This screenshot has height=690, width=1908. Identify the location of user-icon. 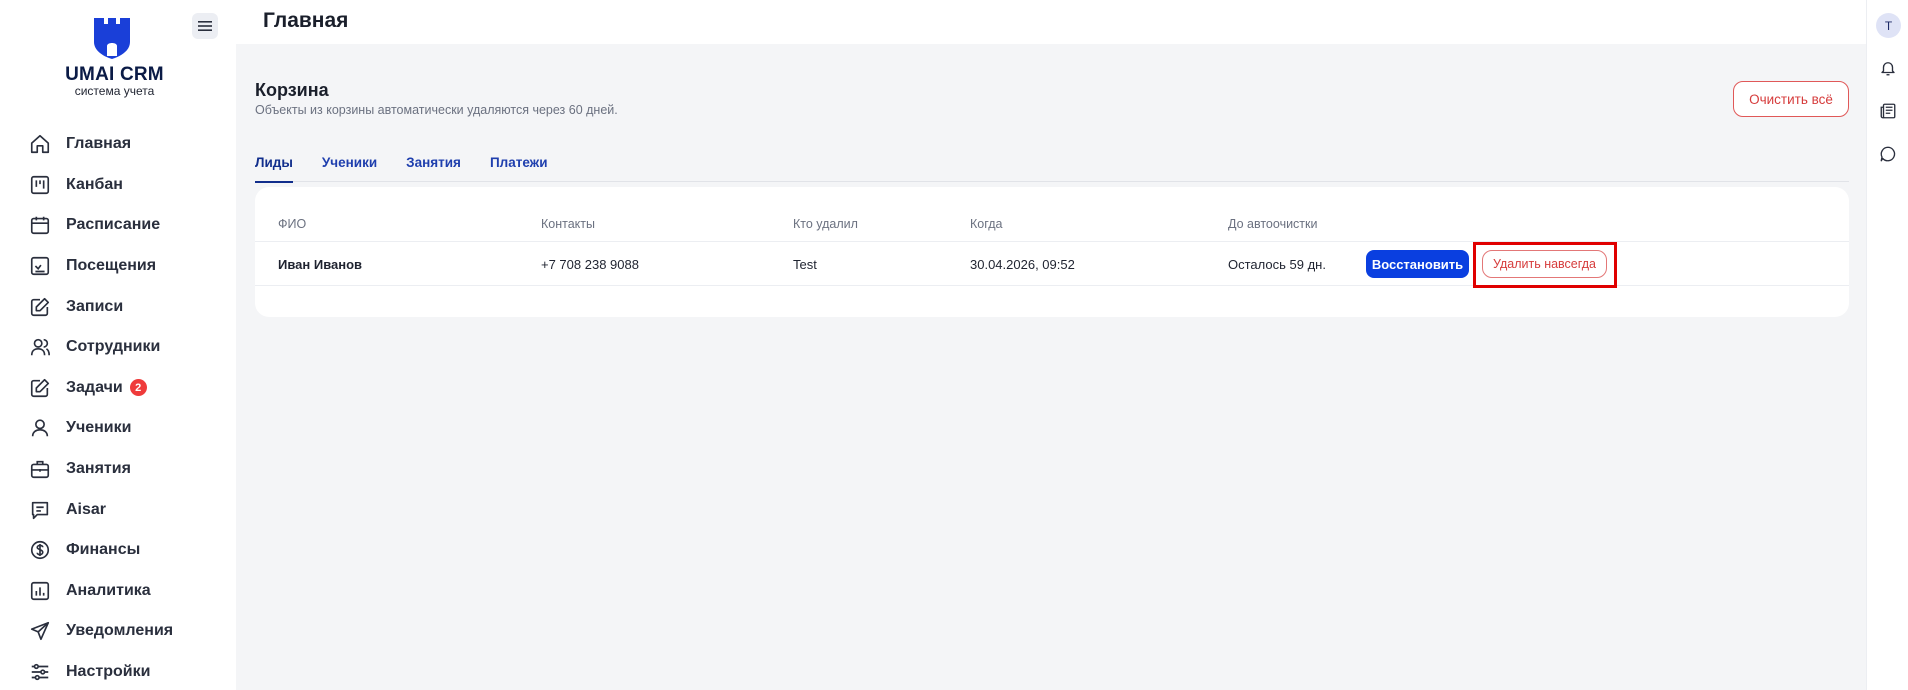
(40, 428).